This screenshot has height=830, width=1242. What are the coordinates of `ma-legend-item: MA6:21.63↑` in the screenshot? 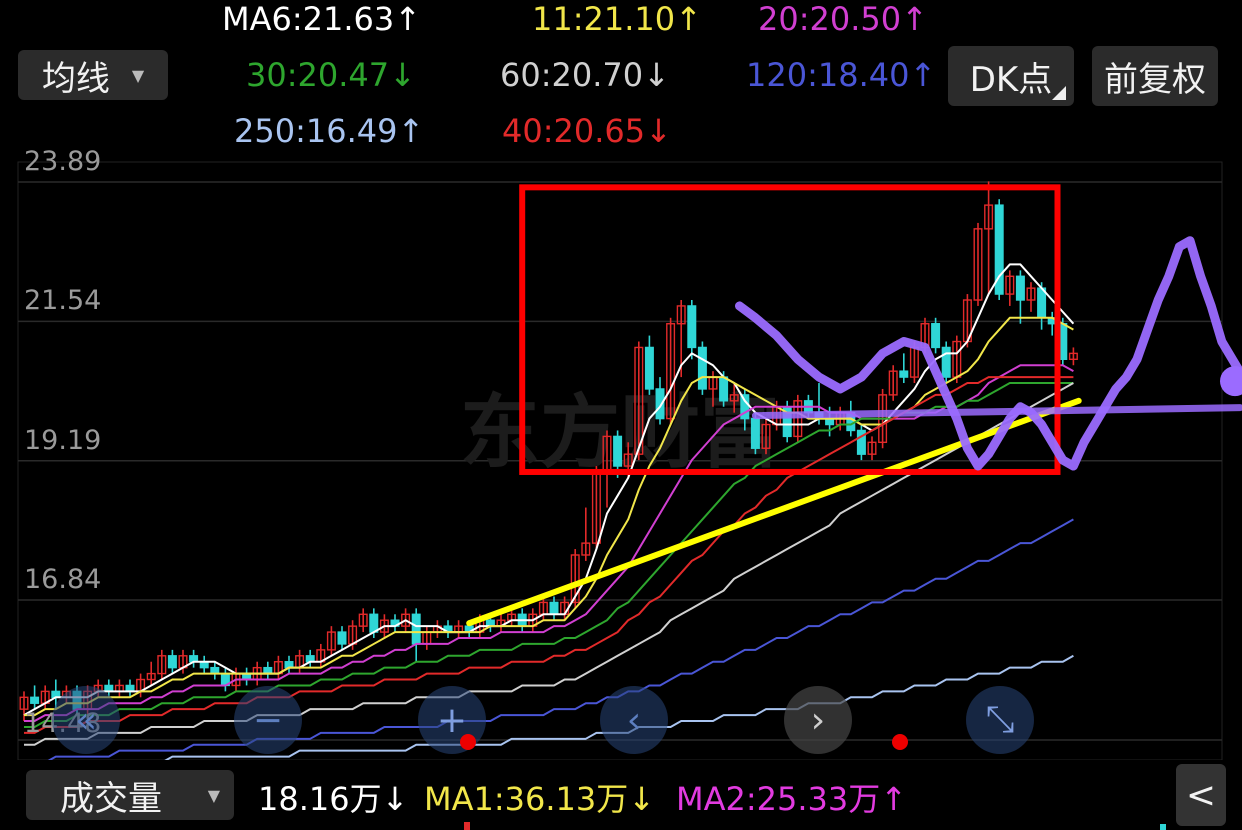 It's located at (322, 19).